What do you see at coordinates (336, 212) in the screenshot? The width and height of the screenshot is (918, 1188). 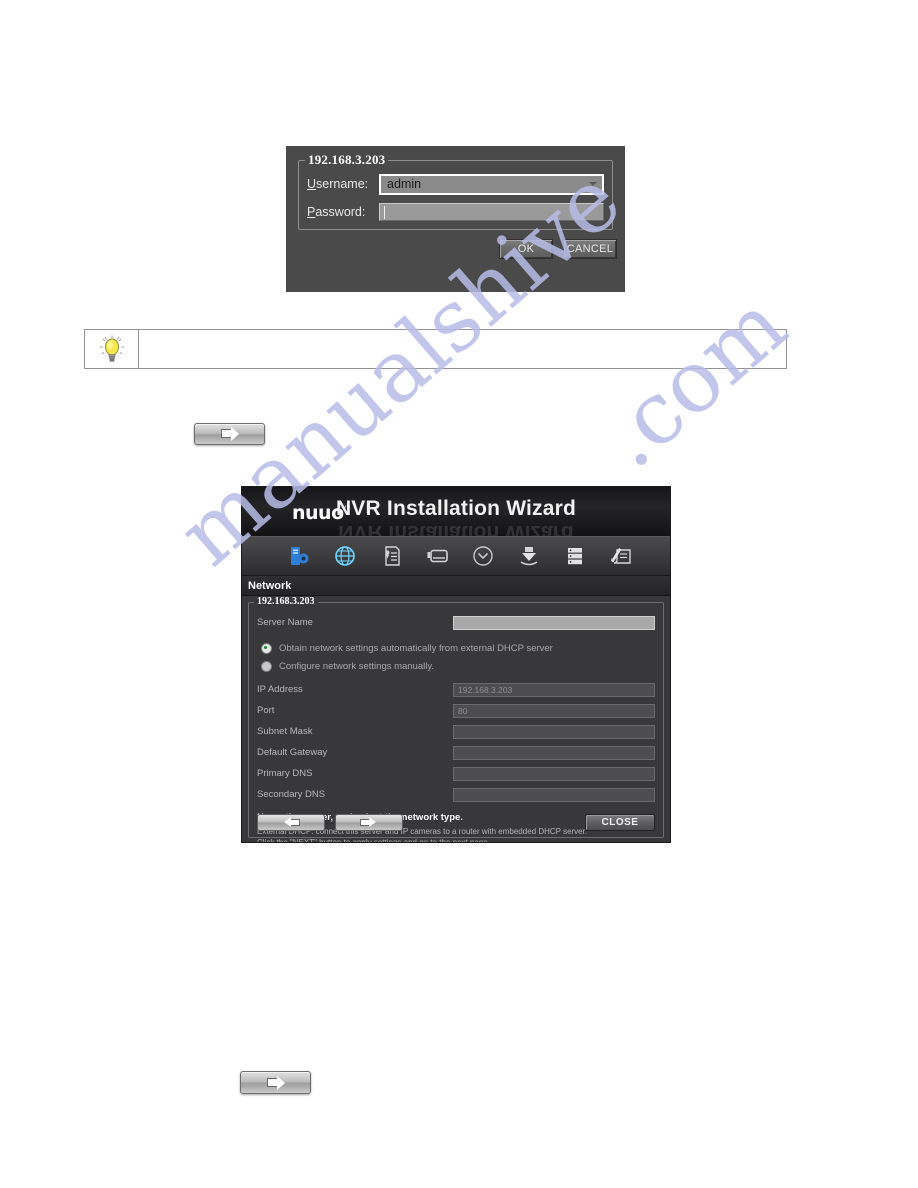 I see `password-label: Password:` at bounding box center [336, 212].